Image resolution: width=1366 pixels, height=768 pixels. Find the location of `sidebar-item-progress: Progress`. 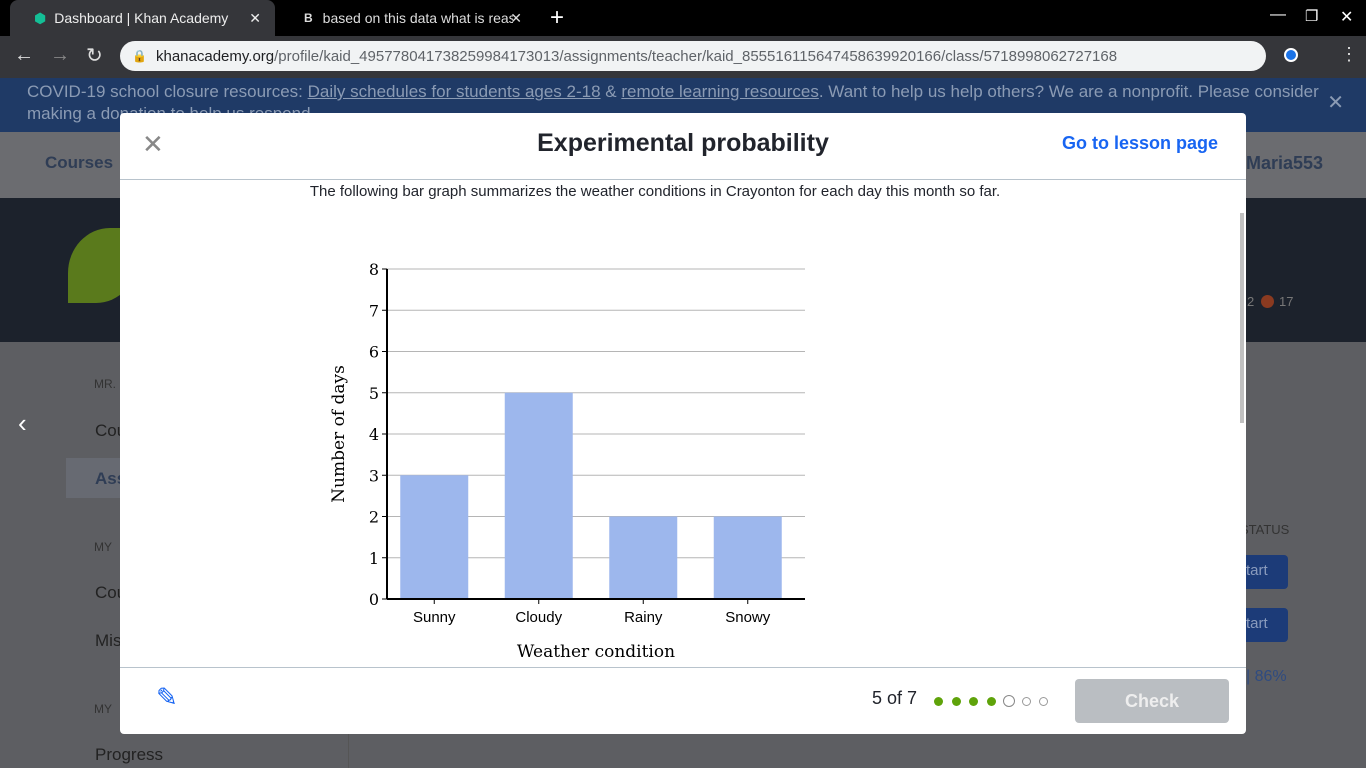

sidebar-item-progress: Progress is located at coordinates (129, 755).